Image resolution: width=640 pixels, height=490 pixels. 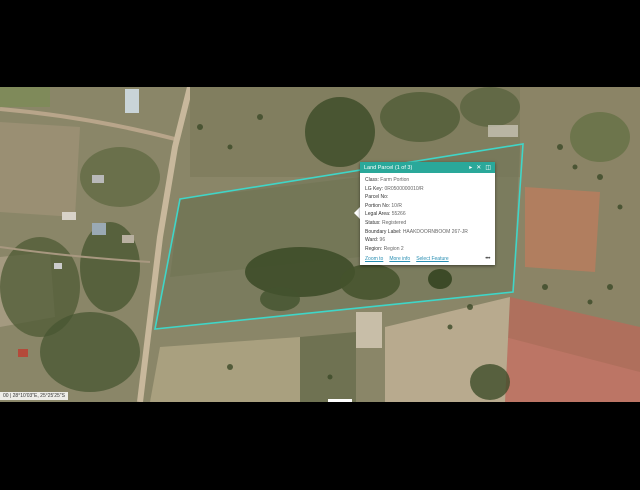 What do you see at coordinates (488, 168) in the screenshot?
I see `maximize-icon: ◫` at bounding box center [488, 168].